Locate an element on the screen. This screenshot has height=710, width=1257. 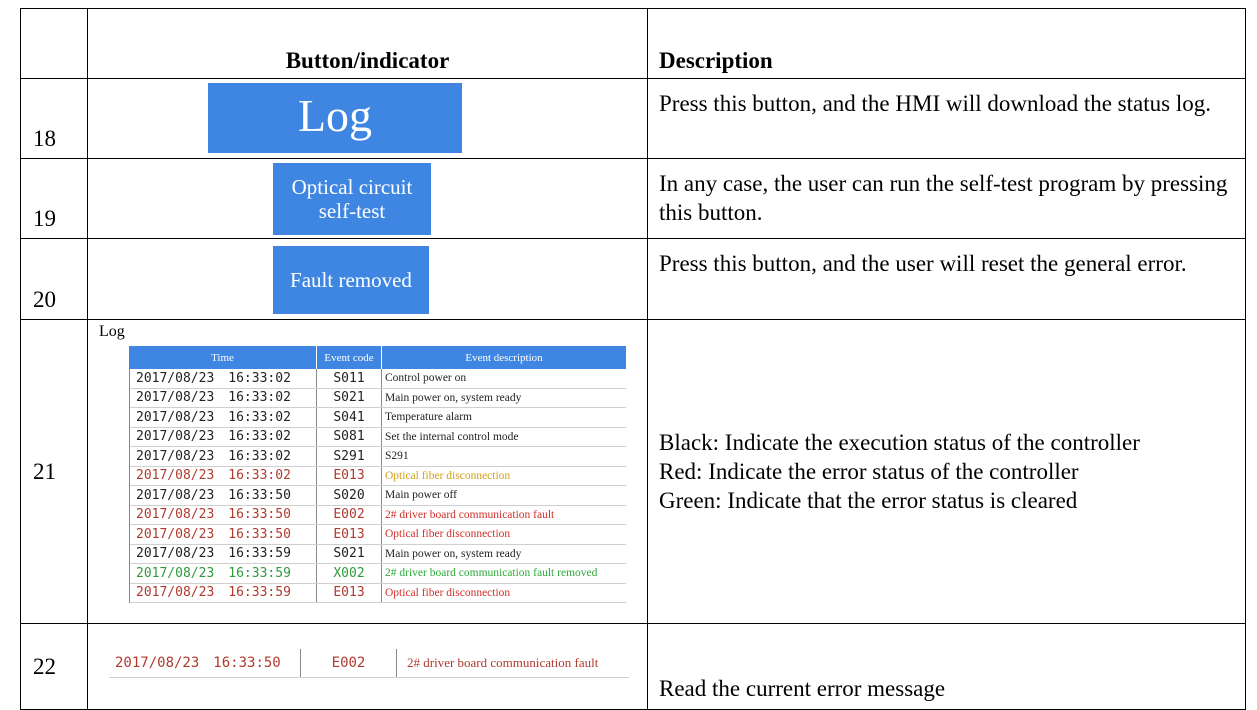
log-entry-description: Temperature alarm is located at coordinates (428, 417).